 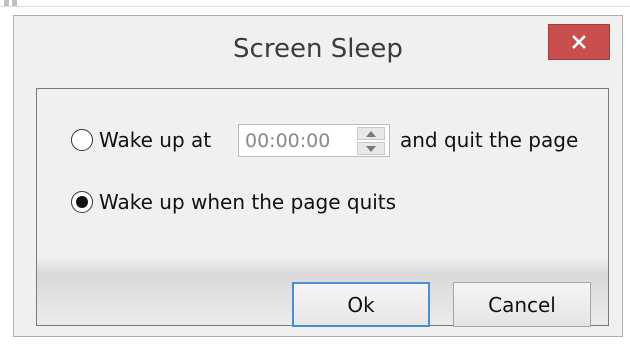 I want to click on wake-time-field, so click(x=314, y=140).